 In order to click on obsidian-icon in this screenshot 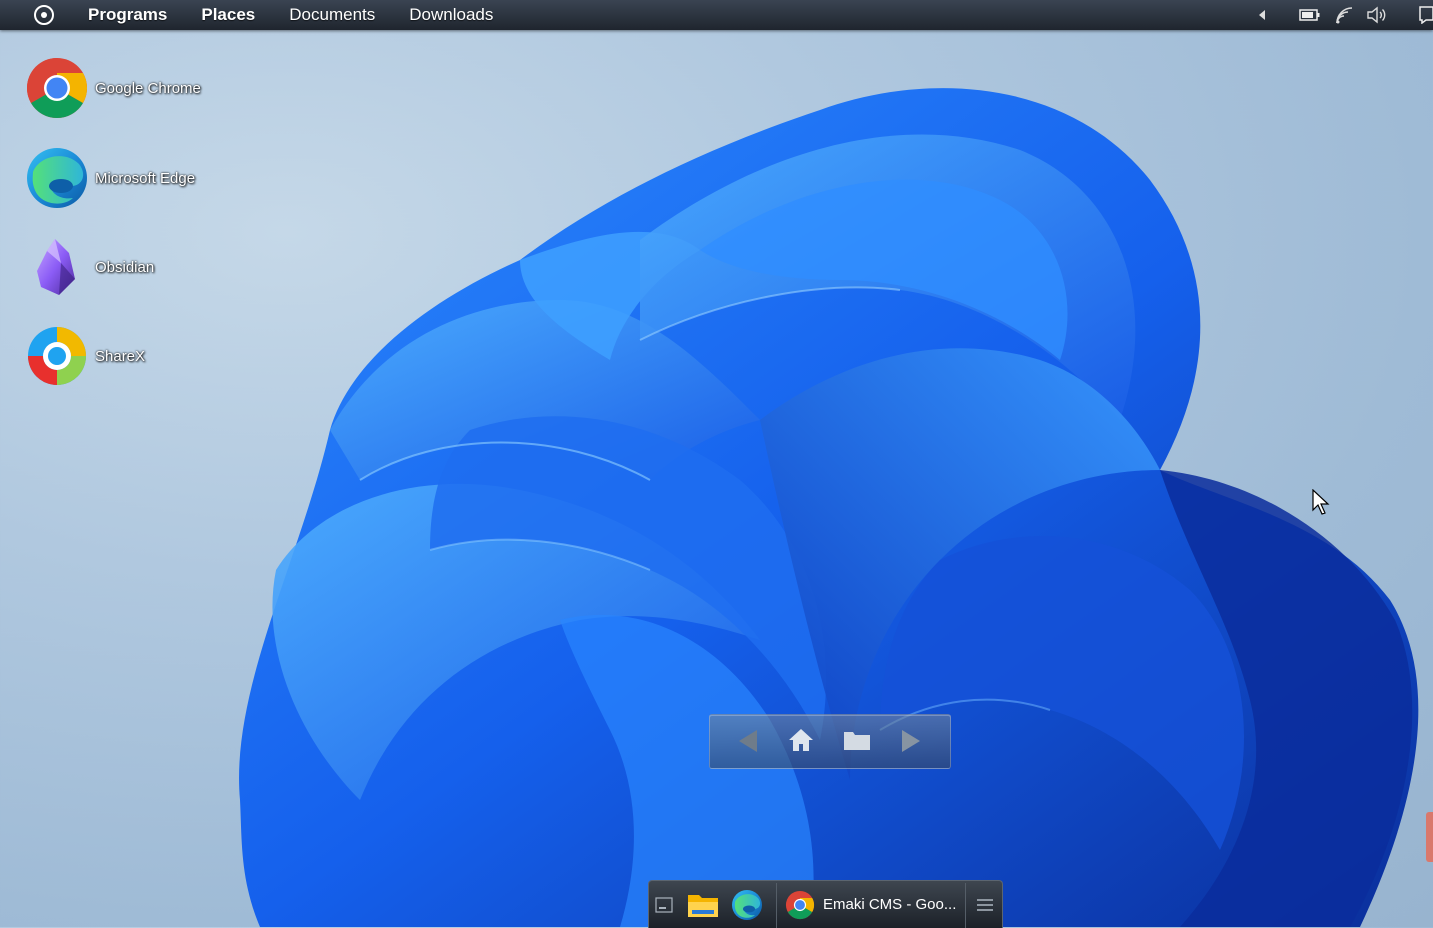, I will do `click(56, 267)`.